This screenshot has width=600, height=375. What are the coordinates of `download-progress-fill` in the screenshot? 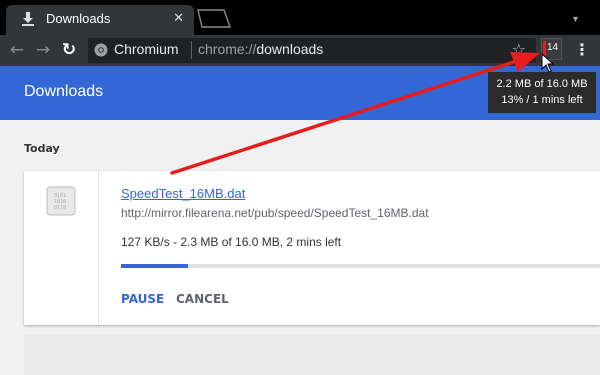 It's located at (155, 266).